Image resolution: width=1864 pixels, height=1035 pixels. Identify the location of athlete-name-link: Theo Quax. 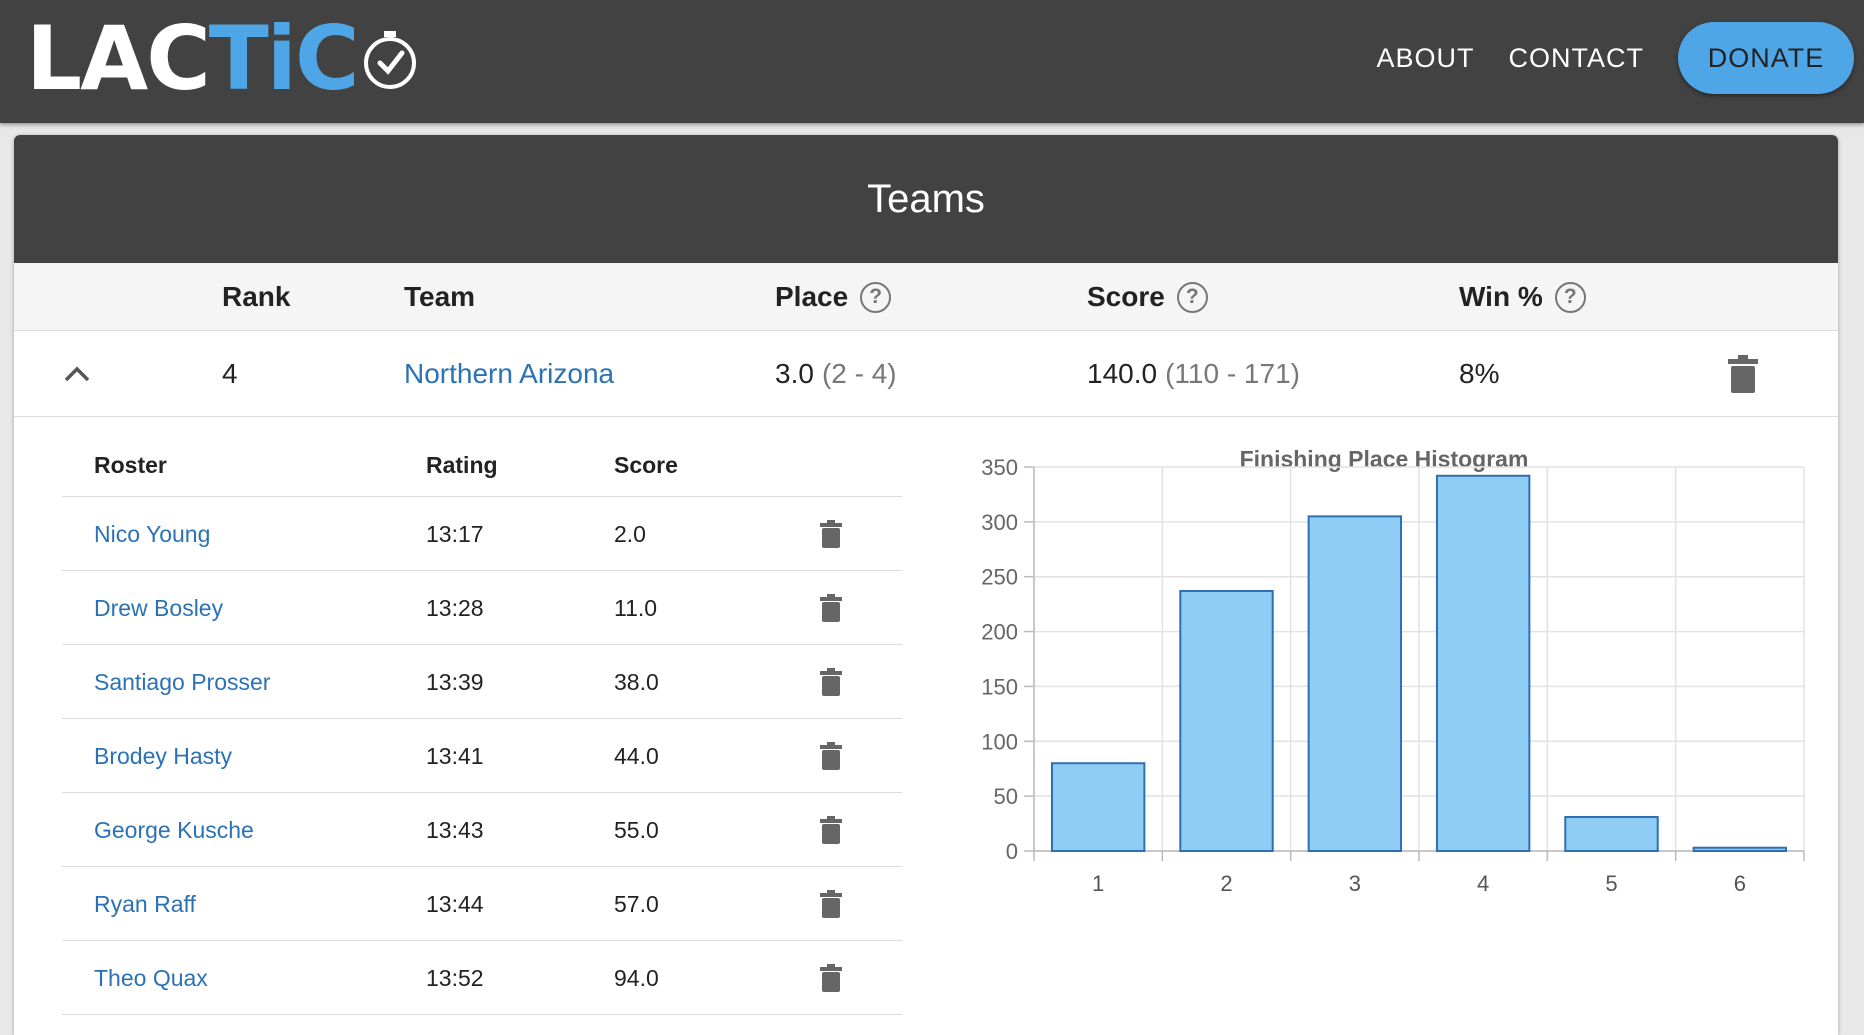
(151, 978).